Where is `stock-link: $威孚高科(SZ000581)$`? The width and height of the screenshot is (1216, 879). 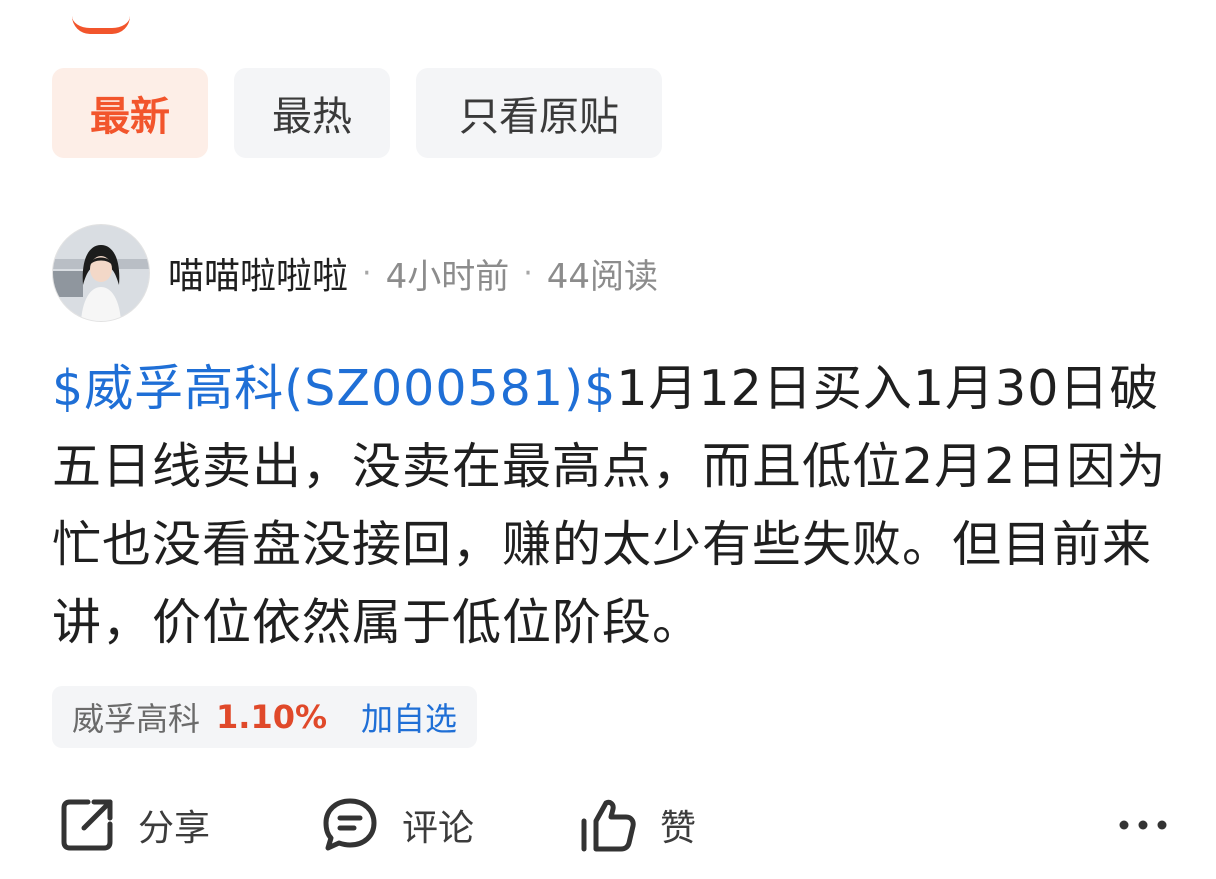
stock-link: $威孚高科(SZ000581)$ is located at coordinates (334, 388).